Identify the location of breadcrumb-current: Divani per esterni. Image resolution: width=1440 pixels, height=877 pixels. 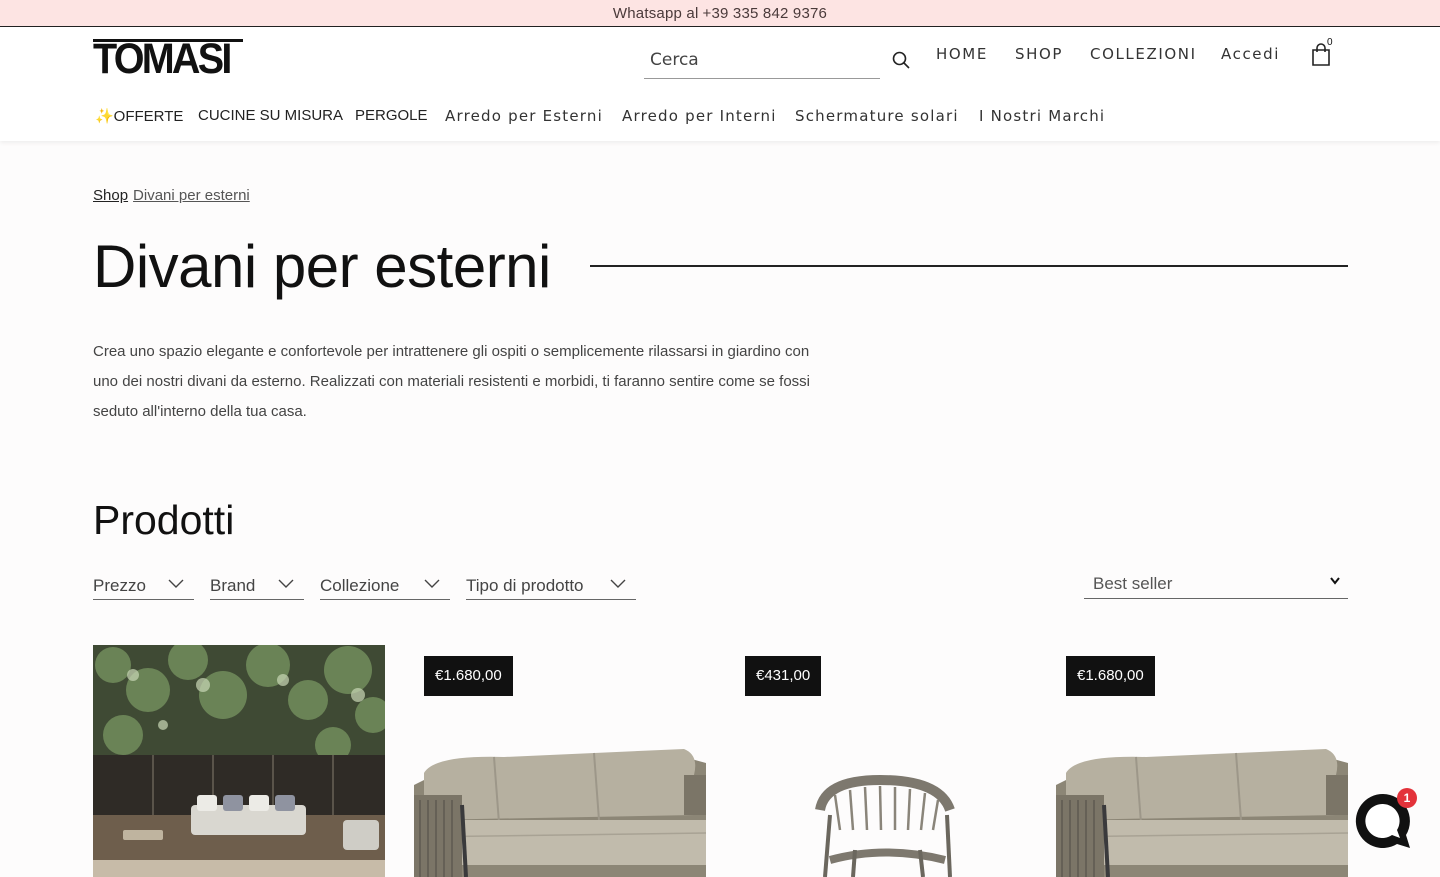
(191, 195).